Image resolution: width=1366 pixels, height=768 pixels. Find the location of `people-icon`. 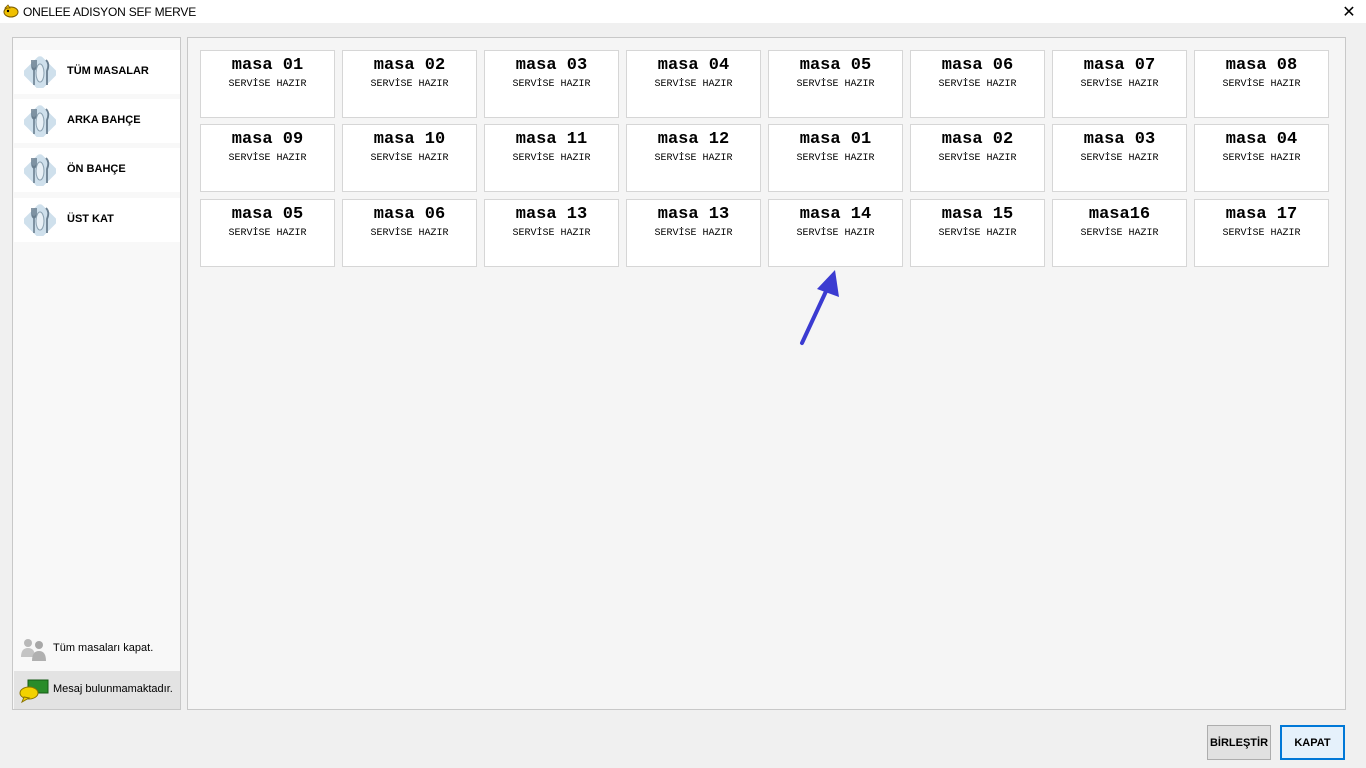

people-icon is located at coordinates (33, 650).